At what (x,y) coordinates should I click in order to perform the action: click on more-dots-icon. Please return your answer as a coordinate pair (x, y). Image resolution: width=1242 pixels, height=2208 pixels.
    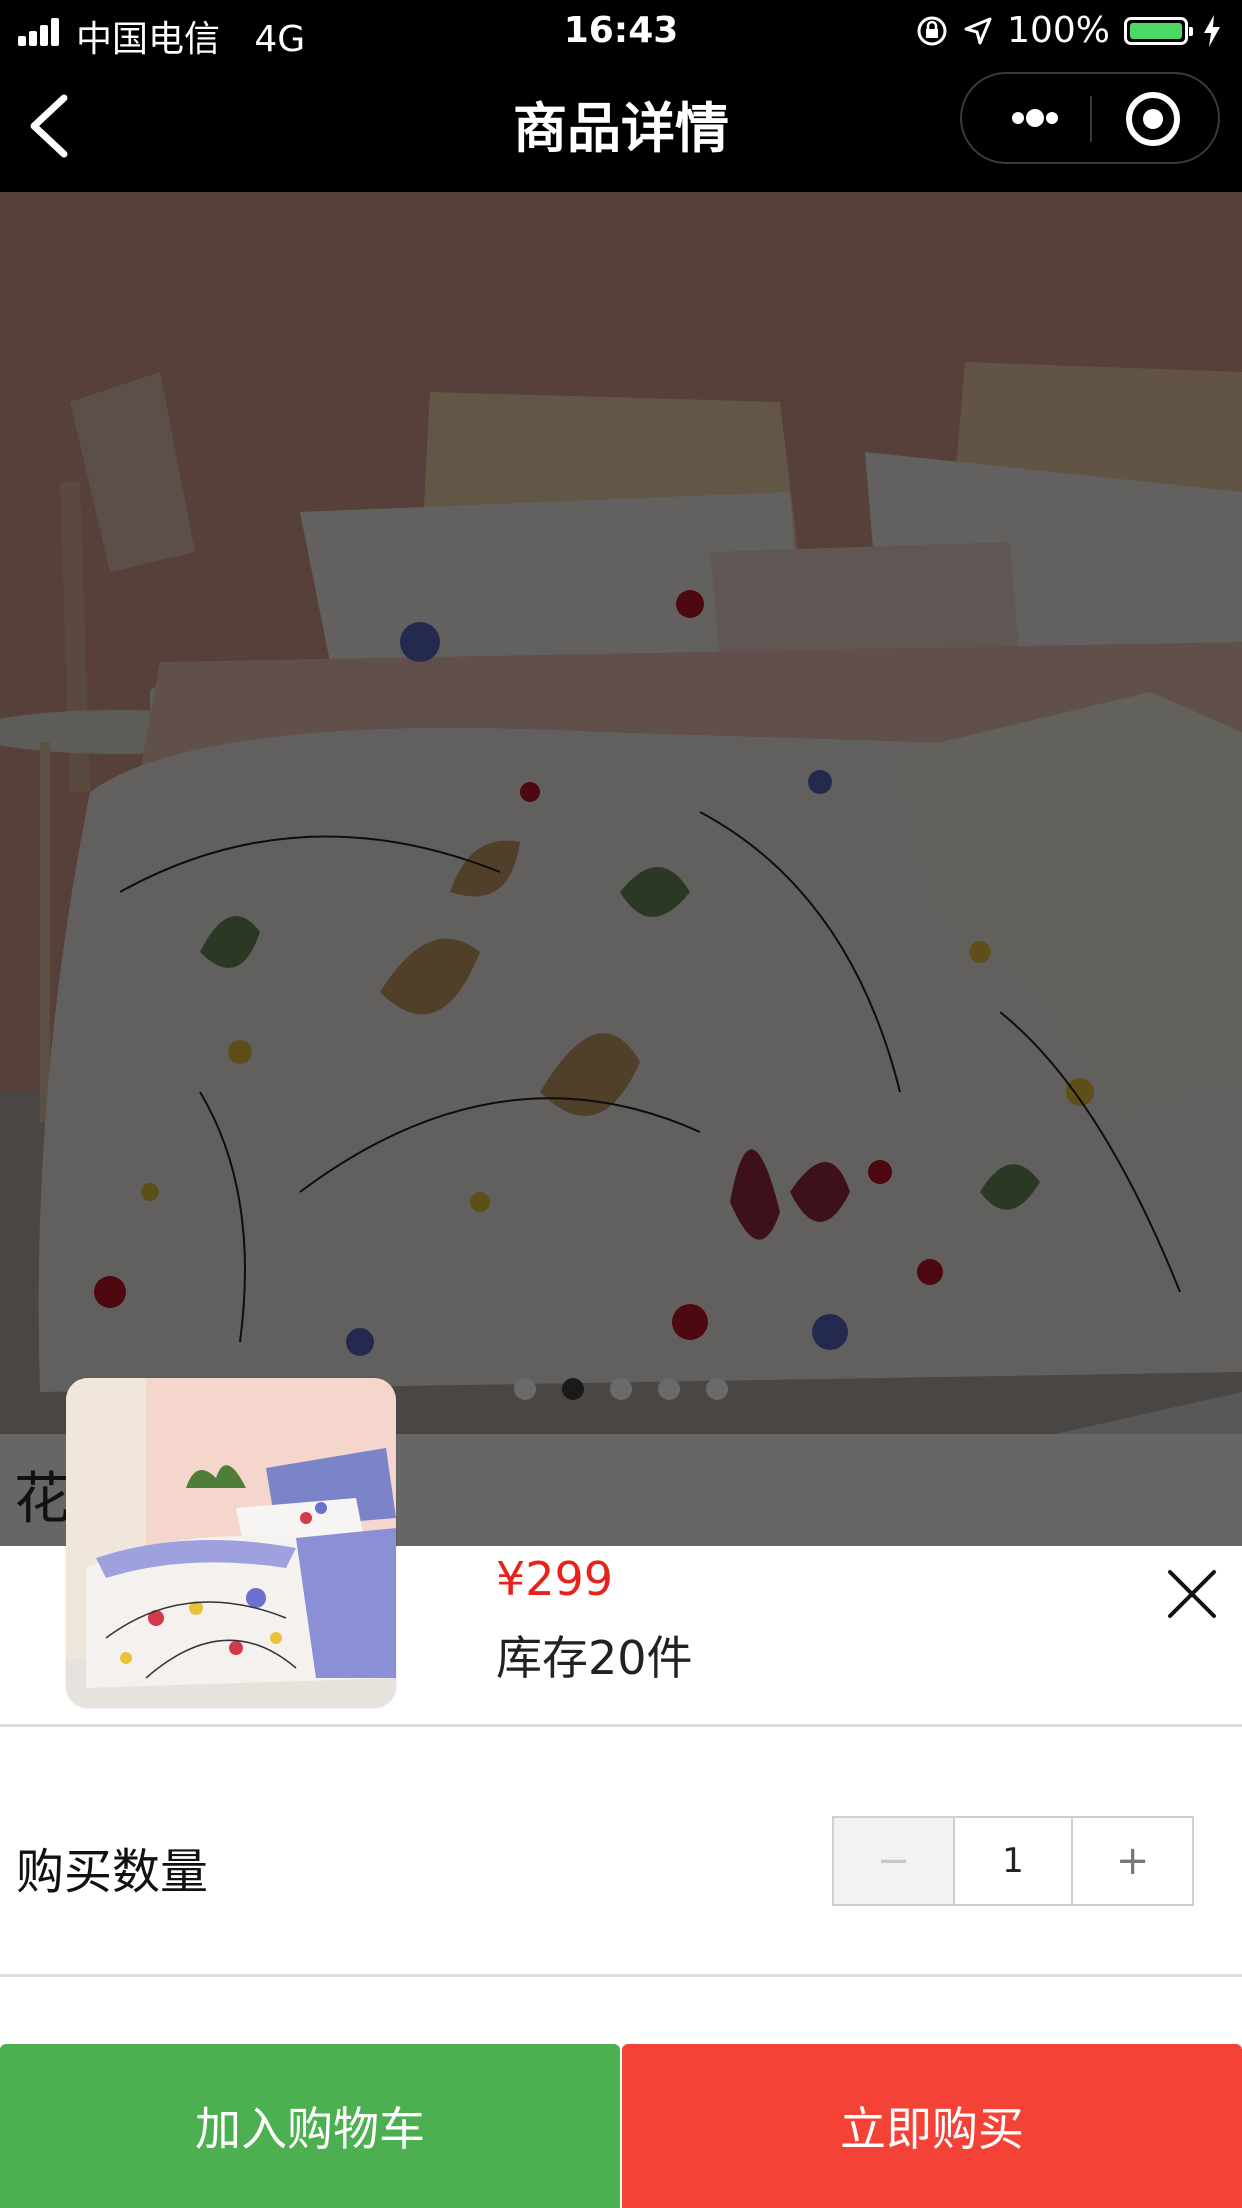
    Looking at the image, I should click on (1035, 118).